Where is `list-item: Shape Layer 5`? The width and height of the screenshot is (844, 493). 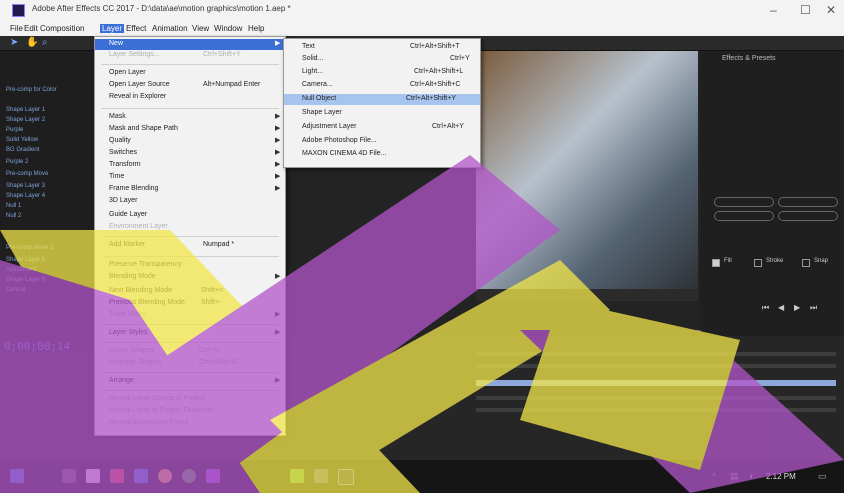
list-item: Shape Layer 5 is located at coordinates (25, 260).